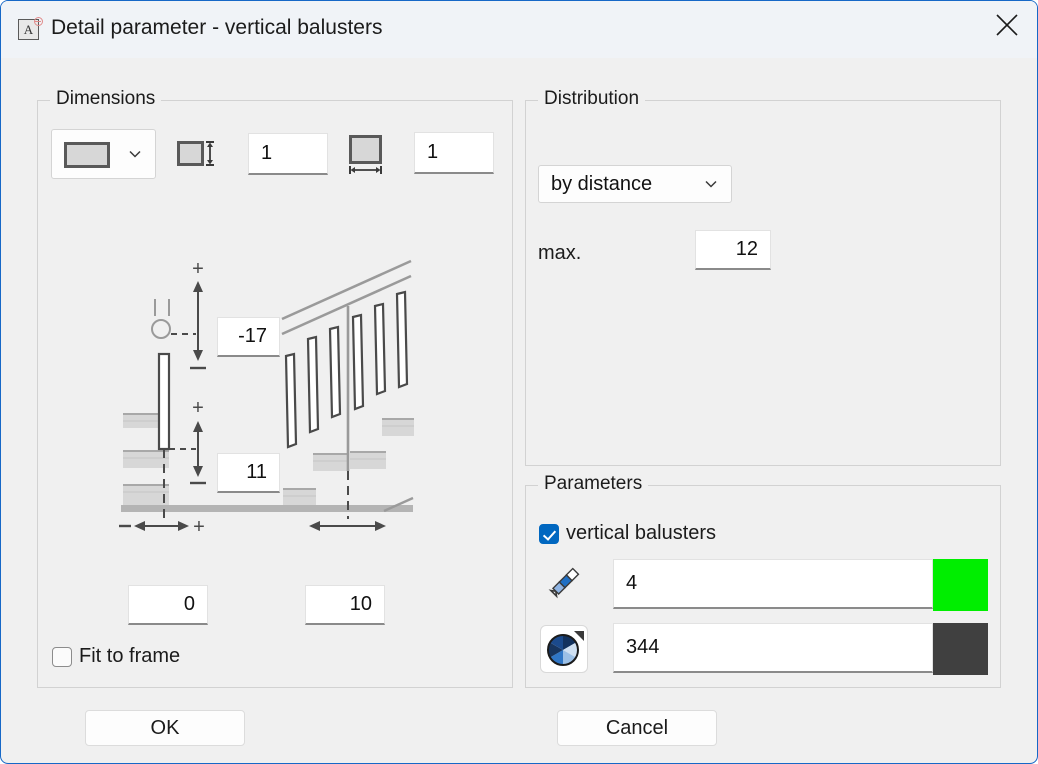 This screenshot has height=764, width=1038. I want to click on rectangle-profile-icon, so click(87, 155).